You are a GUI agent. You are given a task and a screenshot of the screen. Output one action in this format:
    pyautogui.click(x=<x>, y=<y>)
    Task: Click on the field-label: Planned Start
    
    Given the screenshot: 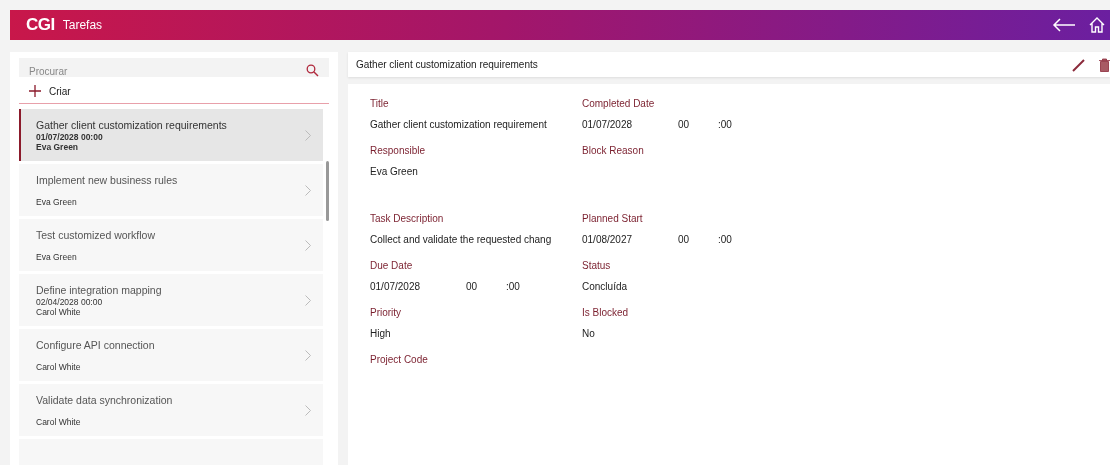 What is the action you would take?
    pyautogui.click(x=613, y=218)
    